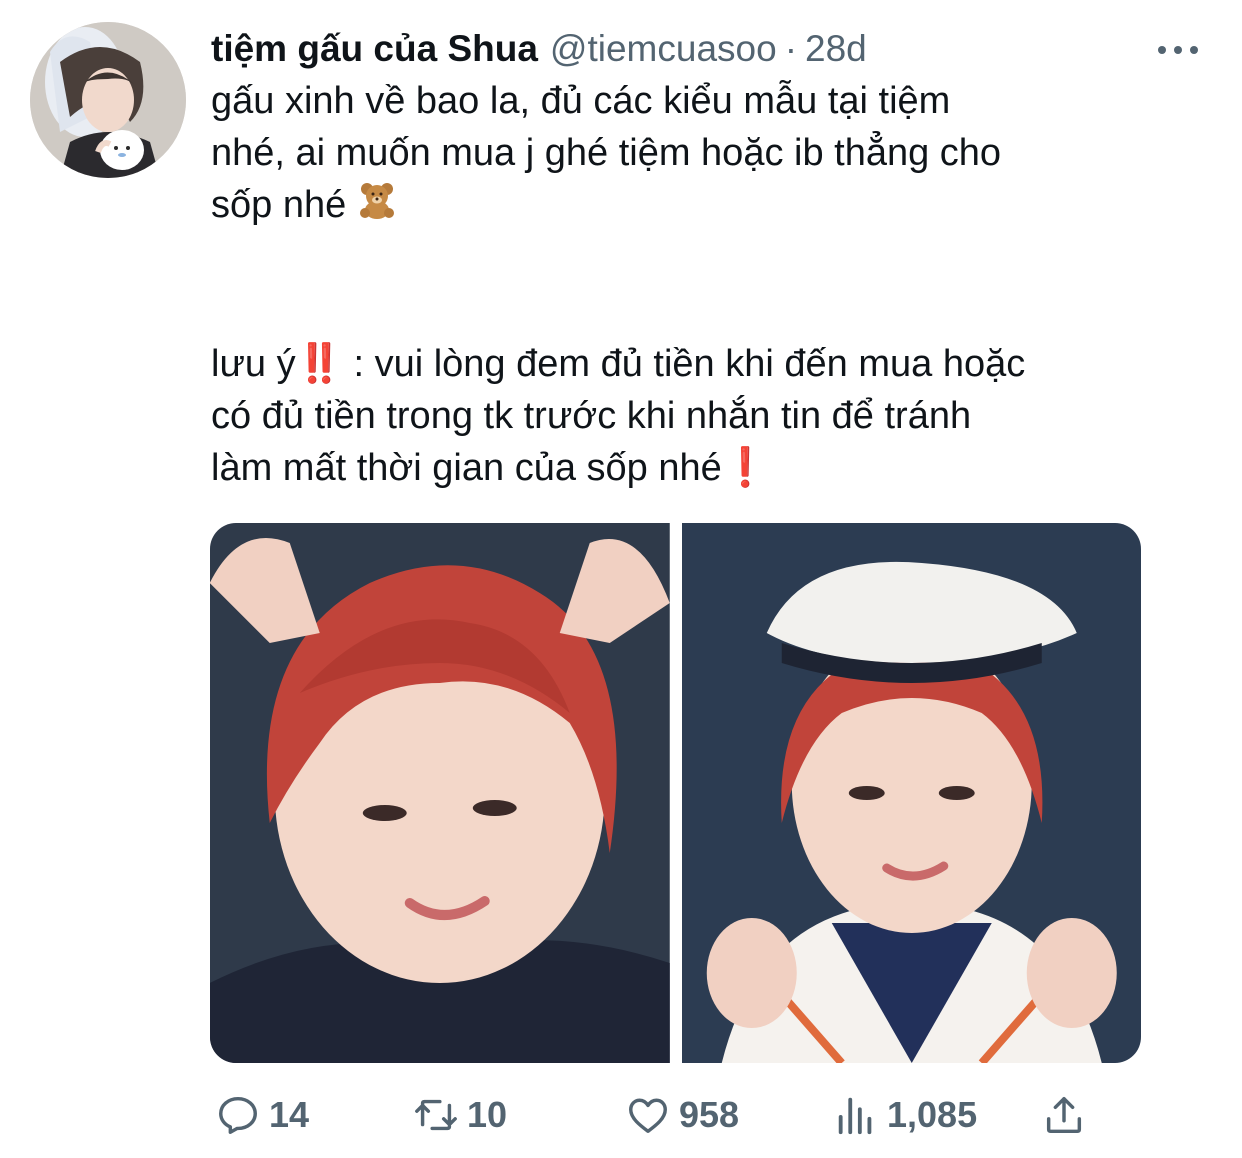  I want to click on profile-photo, so click(108, 100).